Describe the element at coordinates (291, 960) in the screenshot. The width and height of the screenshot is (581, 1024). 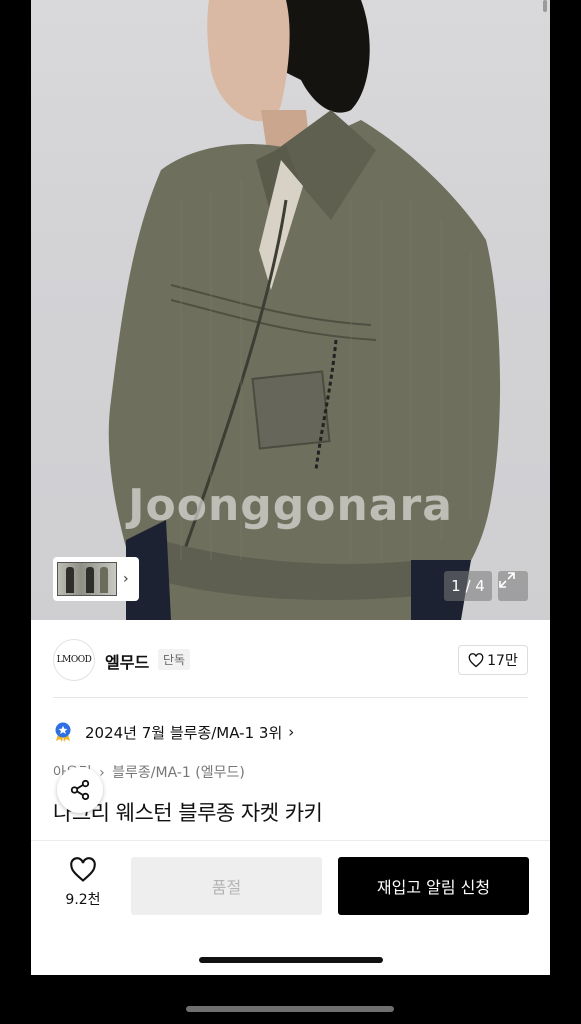
I see `home-indicator` at that location.